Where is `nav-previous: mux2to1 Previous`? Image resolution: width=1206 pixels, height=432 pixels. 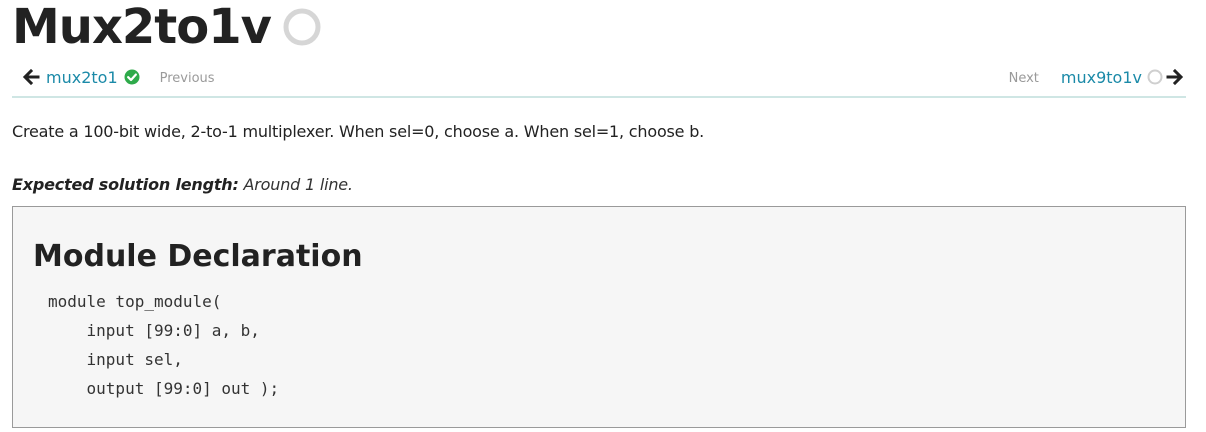 nav-previous: mux2to1 Previous is located at coordinates (118, 77).